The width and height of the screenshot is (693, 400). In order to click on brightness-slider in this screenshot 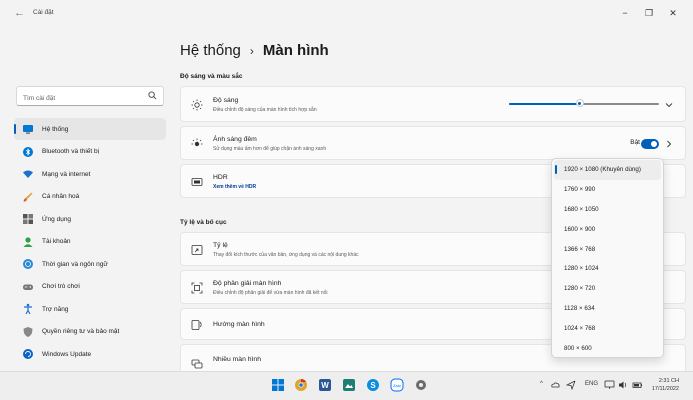, I will do `click(584, 103)`.